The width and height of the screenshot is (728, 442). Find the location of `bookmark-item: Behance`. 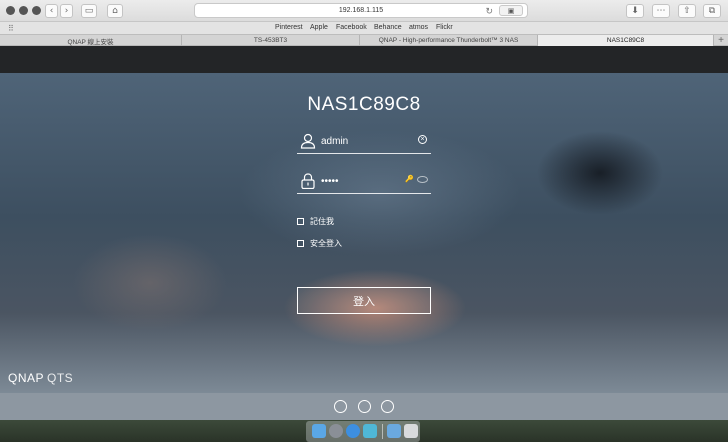

bookmark-item: Behance is located at coordinates (388, 27).